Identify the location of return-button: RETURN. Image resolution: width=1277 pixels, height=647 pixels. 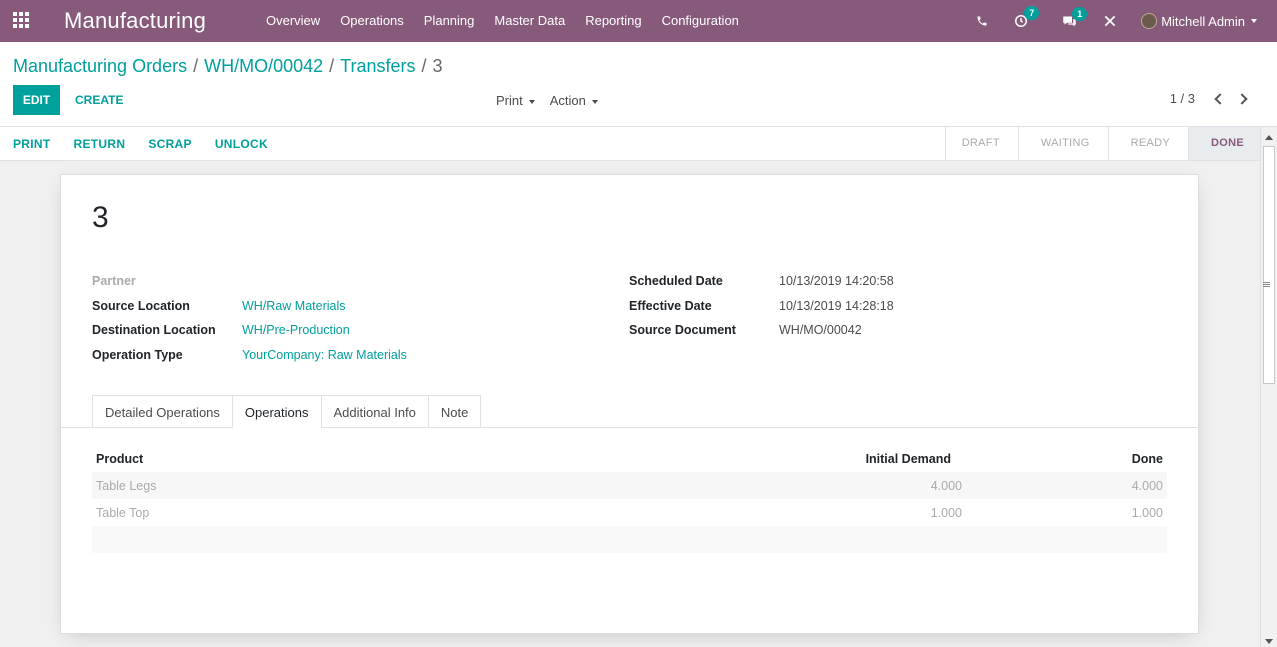
(100, 144).